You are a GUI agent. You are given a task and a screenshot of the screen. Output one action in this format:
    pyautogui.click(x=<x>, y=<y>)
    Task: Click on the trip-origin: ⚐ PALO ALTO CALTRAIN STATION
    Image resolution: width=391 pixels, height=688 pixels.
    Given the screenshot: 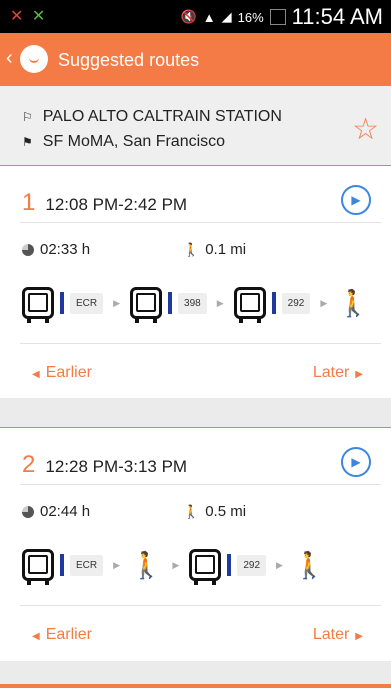 What is the action you would take?
    pyautogui.click(x=152, y=117)
    